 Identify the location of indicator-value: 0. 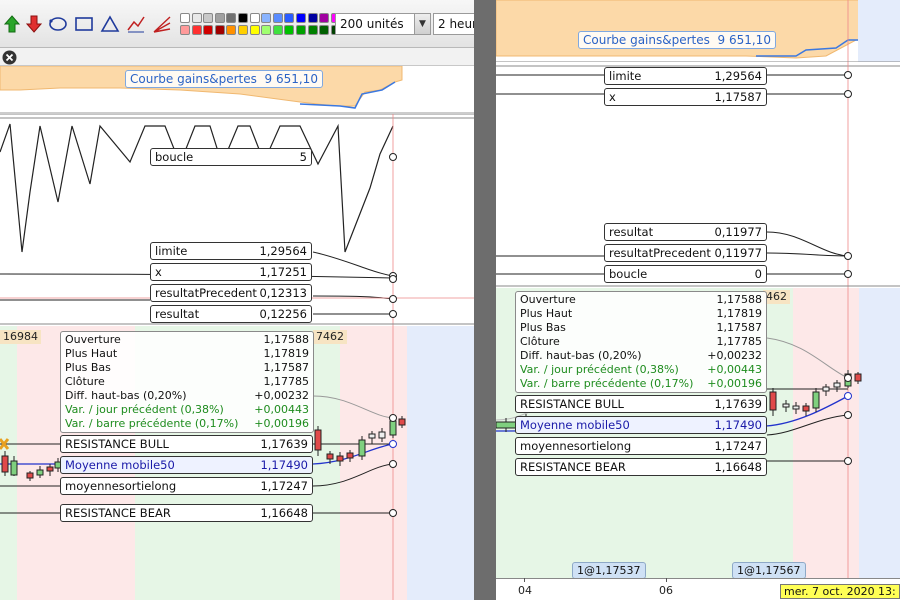
(758, 274).